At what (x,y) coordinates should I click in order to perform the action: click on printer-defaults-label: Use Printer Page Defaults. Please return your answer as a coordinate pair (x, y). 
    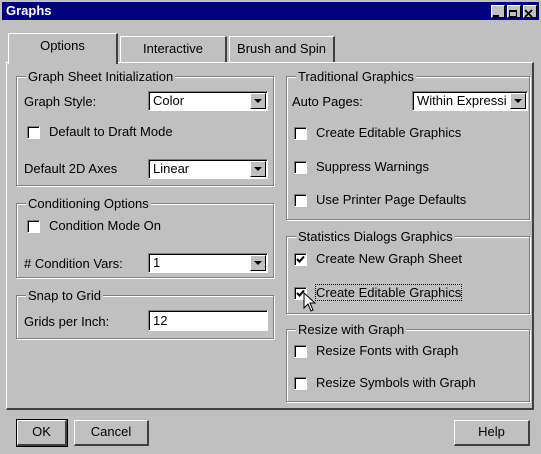
    Looking at the image, I should click on (391, 199).